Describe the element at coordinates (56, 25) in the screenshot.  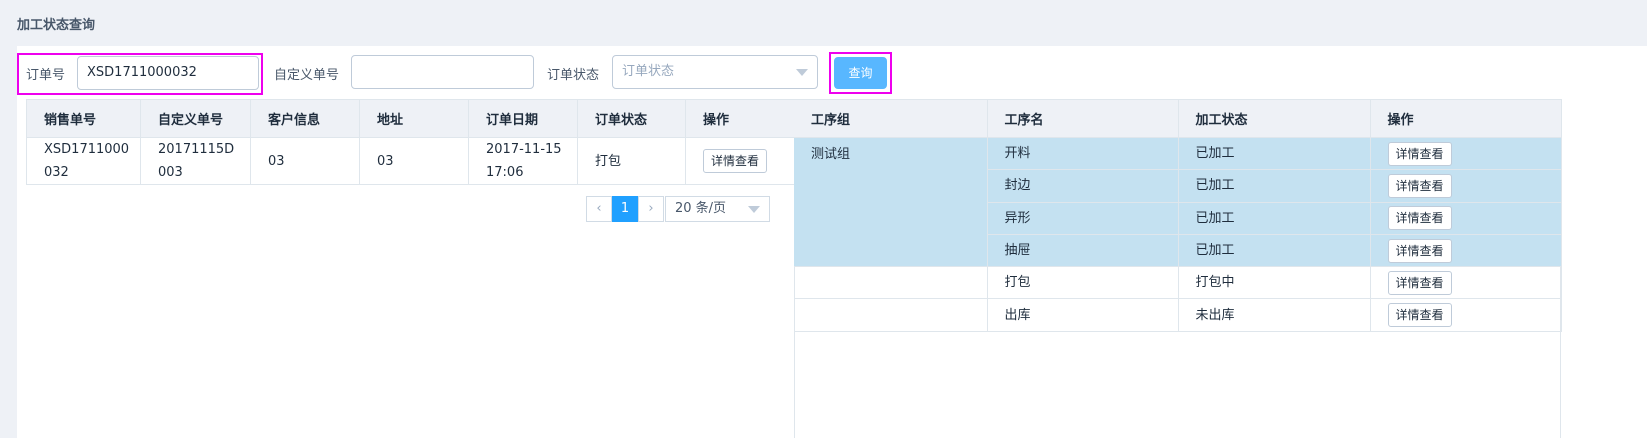
I see `page-title: 加工状态查询` at that location.